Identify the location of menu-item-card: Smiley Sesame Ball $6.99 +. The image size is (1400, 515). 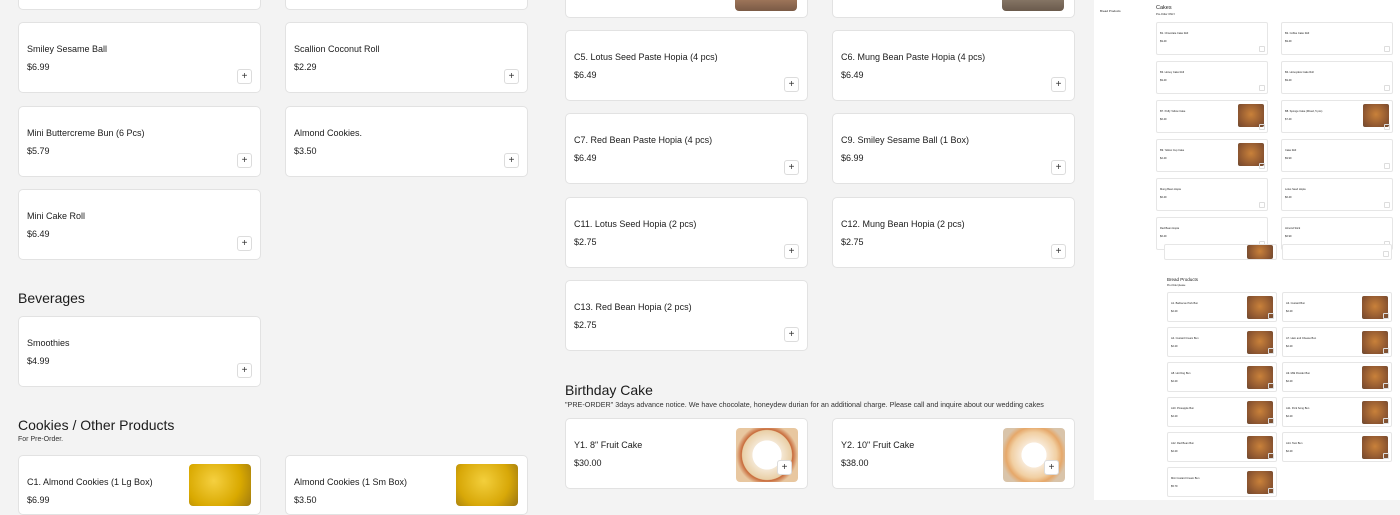
(139, 57).